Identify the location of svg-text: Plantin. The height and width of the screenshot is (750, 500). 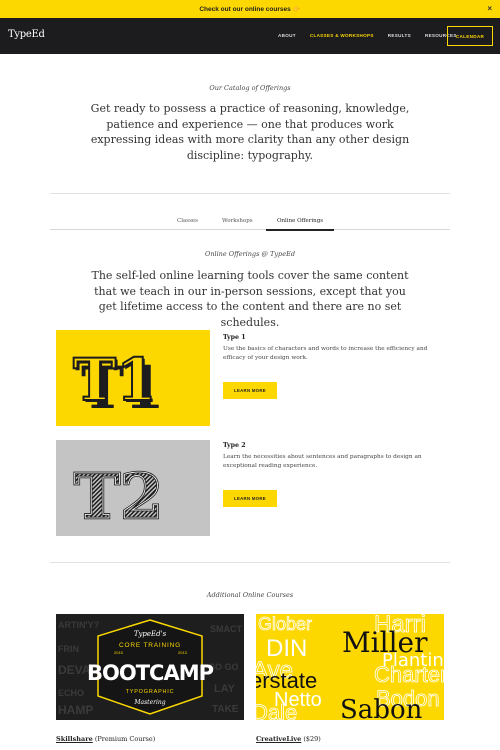
(413, 660).